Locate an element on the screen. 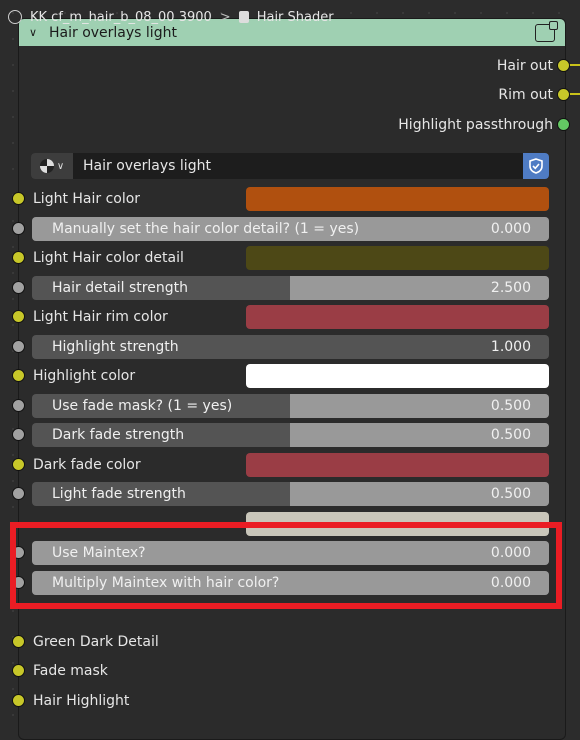  socket-green-dark-detail is located at coordinates (18, 641).